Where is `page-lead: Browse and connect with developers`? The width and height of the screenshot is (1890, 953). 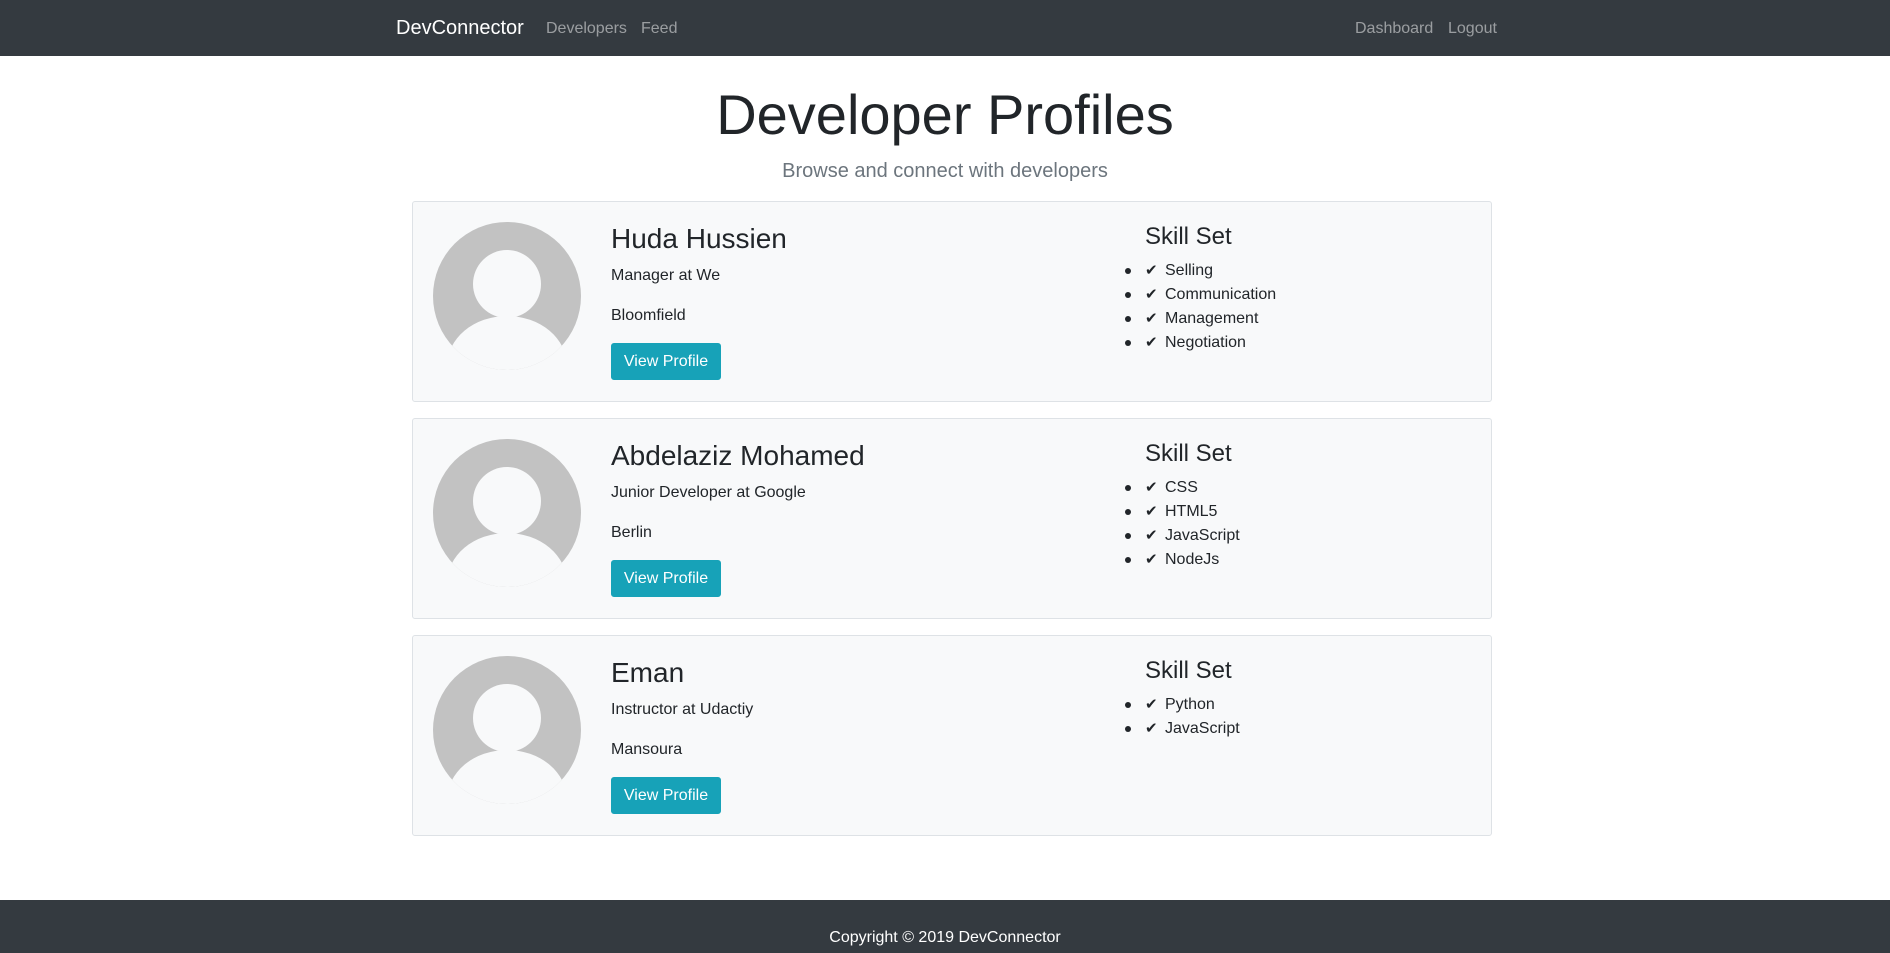
page-lead: Browse and connect with developers is located at coordinates (945, 171).